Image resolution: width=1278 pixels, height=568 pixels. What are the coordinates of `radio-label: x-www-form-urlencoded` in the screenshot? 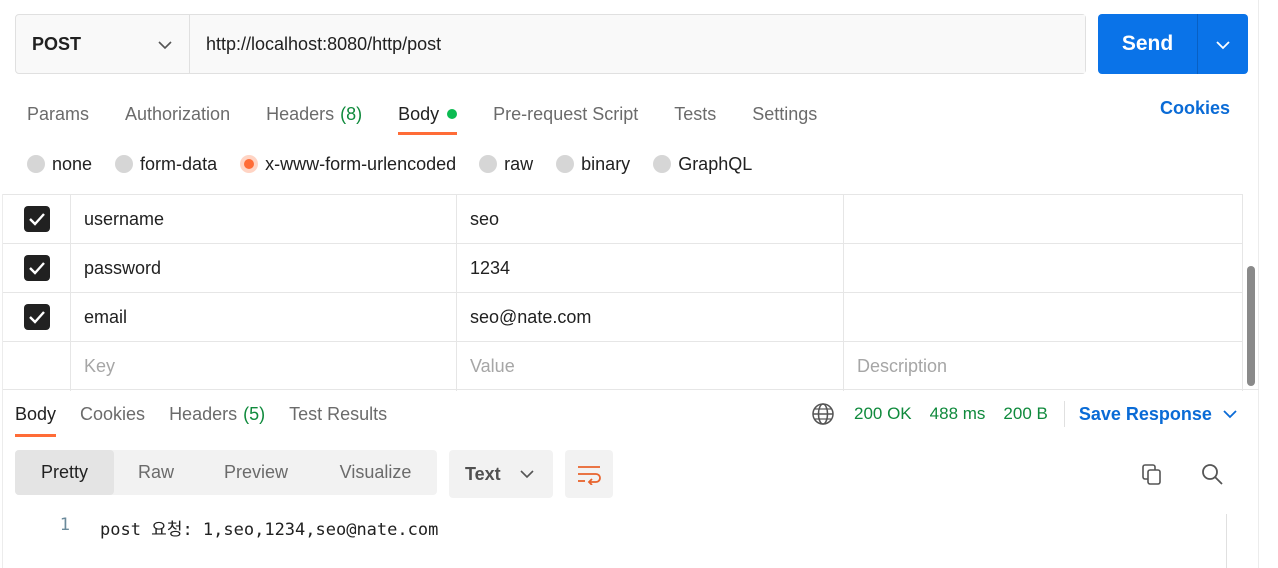 It's located at (361, 163).